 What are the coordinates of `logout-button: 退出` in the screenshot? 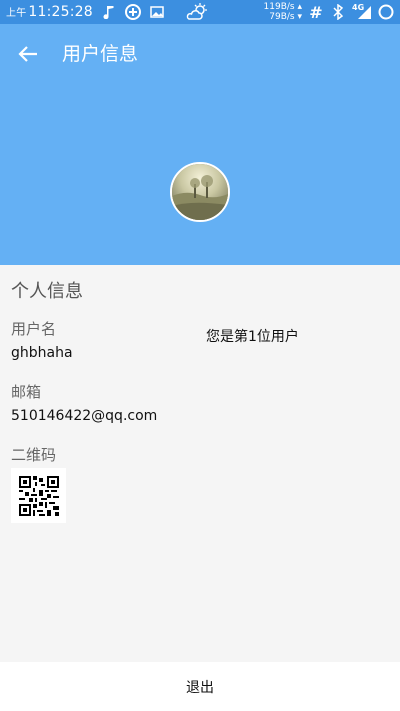 It's located at (200, 686).